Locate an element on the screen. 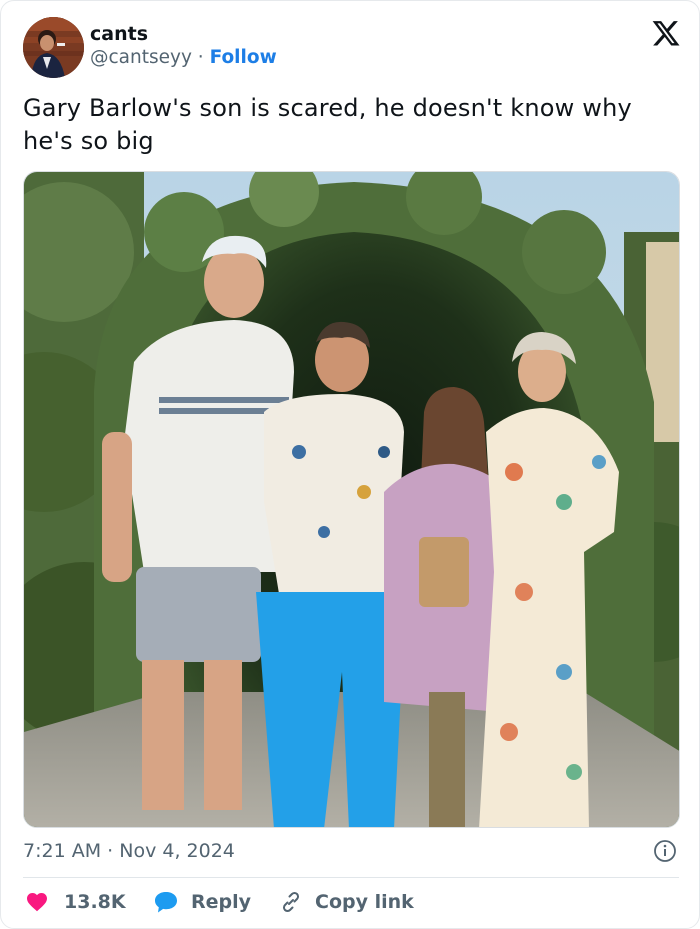 This screenshot has height=929, width=700. like-button: 13.8K is located at coordinates (75, 902).